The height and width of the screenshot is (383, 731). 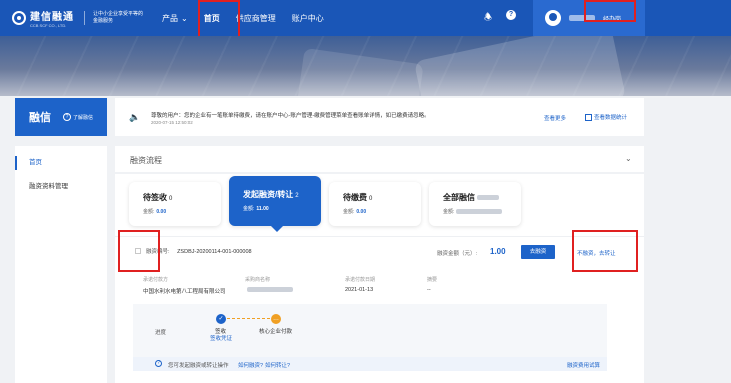 What do you see at coordinates (359, 290) in the screenshot?
I see `detail-value: 2021-01-13` at bounding box center [359, 290].